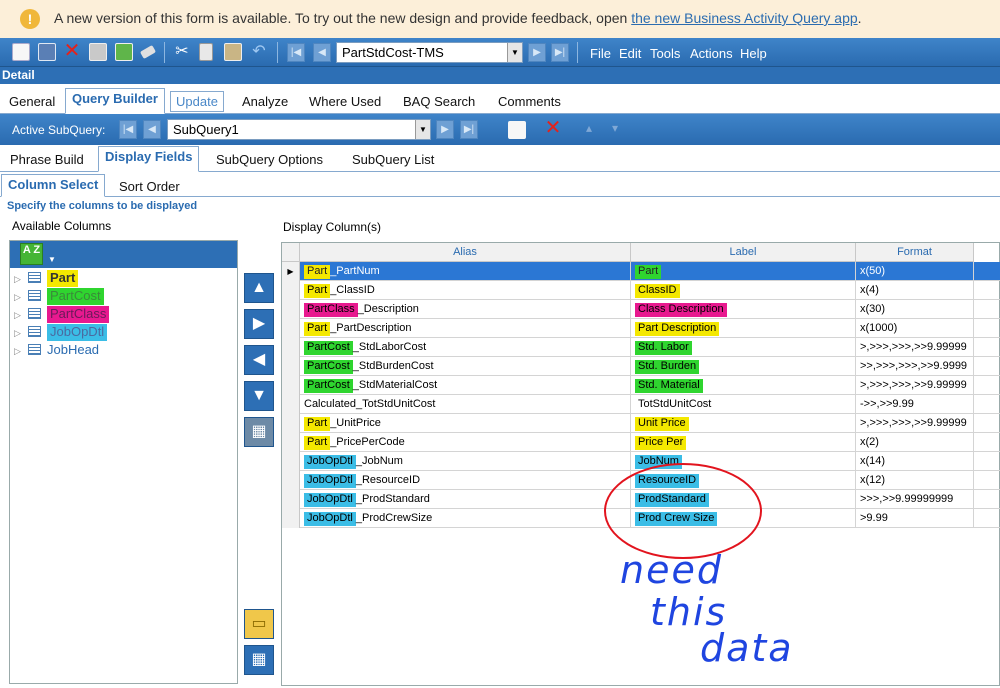 This screenshot has height=688, width=1000. What do you see at coordinates (115, 101) in the screenshot?
I see `tab-query-builder: Query Builder` at bounding box center [115, 101].